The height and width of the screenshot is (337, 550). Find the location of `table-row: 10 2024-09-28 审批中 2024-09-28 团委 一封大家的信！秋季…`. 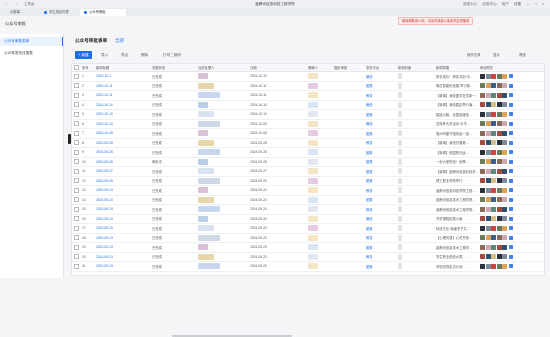

table-row: 10 2024-09-28 审批中 2024-09-28 团委 一封大家的信！秋季… is located at coordinates (308, 162).